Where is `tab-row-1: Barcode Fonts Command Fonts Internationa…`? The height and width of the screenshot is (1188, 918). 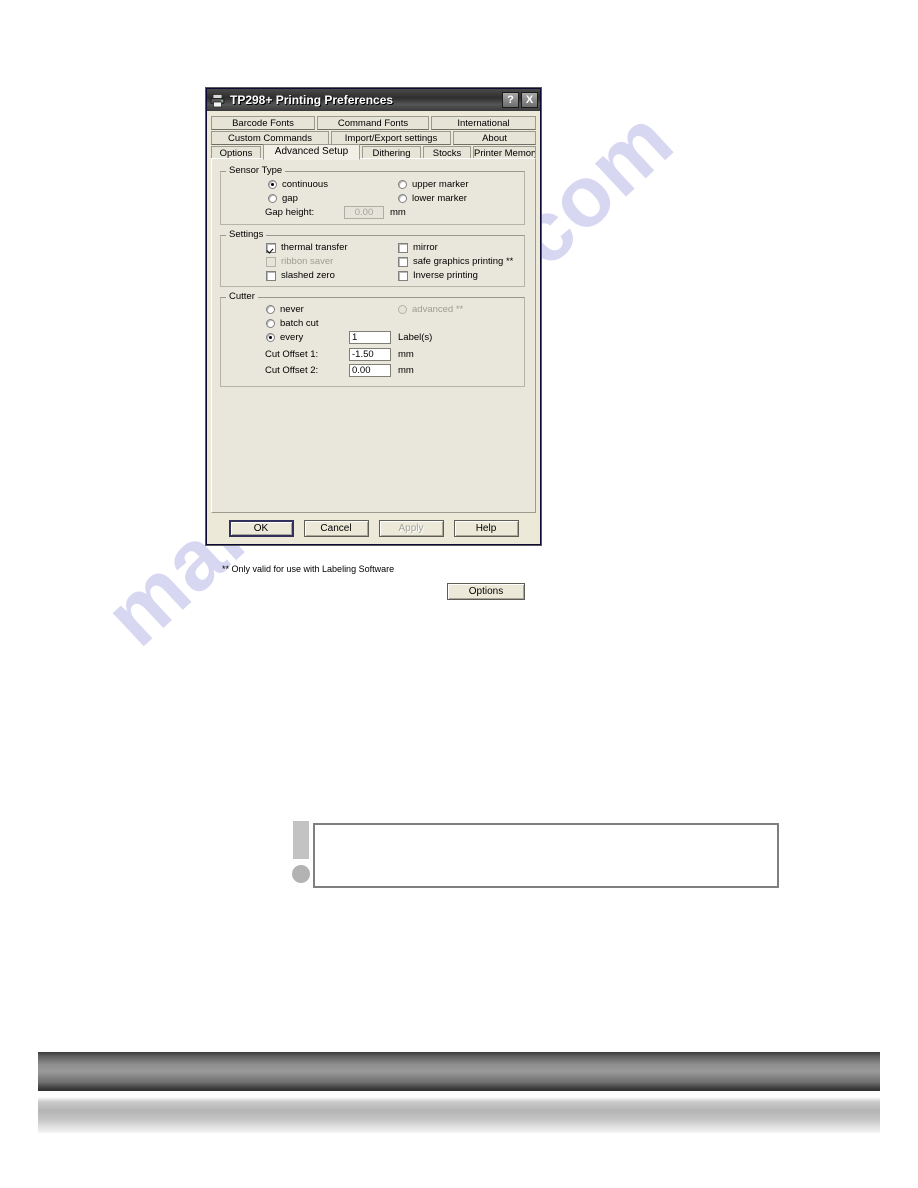
tab-row-1: Barcode Fonts Command Fonts Internationa… is located at coordinates (373, 123).